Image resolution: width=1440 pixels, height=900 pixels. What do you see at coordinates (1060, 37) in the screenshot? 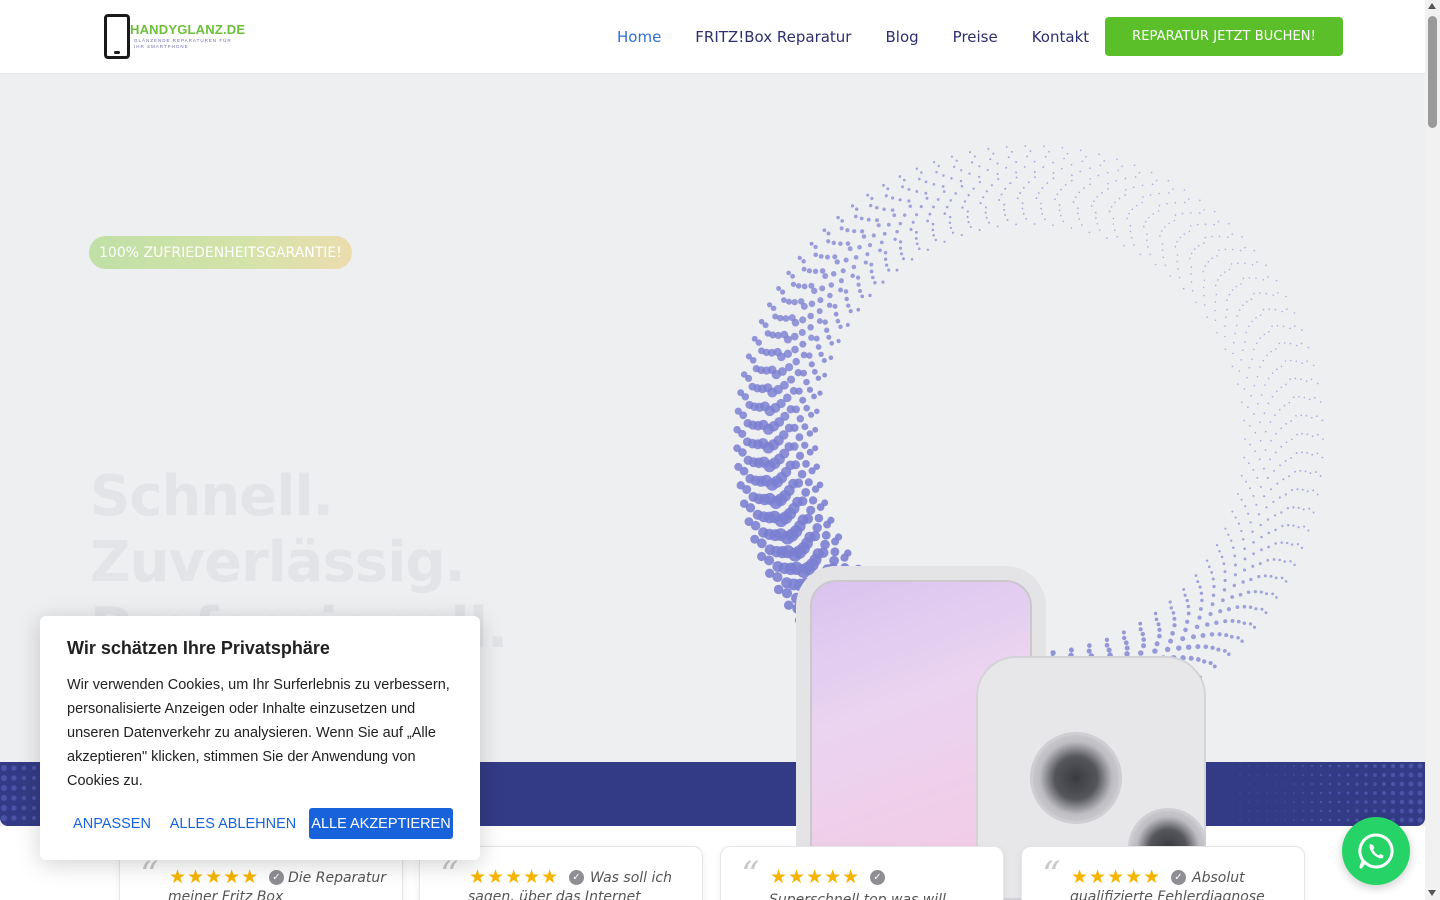
I see `nav-kontakt: Kontakt` at bounding box center [1060, 37].